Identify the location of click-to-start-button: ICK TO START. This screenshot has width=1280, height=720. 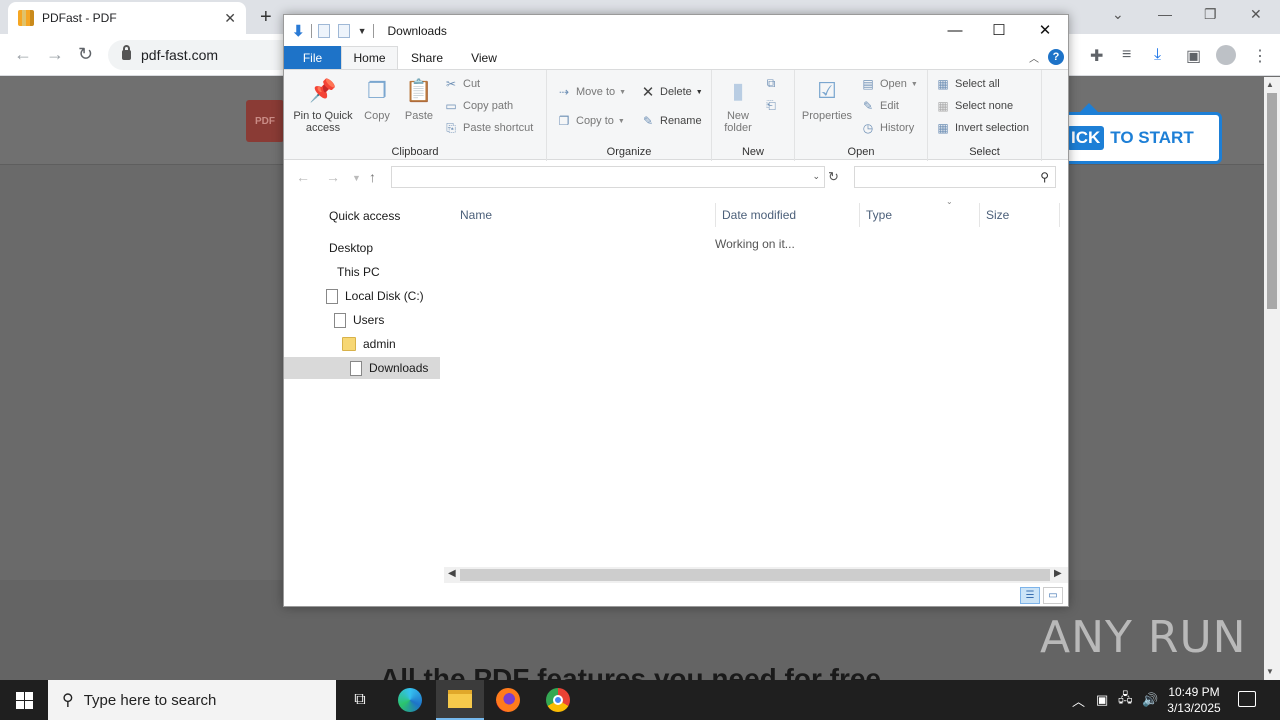
(1133, 133).